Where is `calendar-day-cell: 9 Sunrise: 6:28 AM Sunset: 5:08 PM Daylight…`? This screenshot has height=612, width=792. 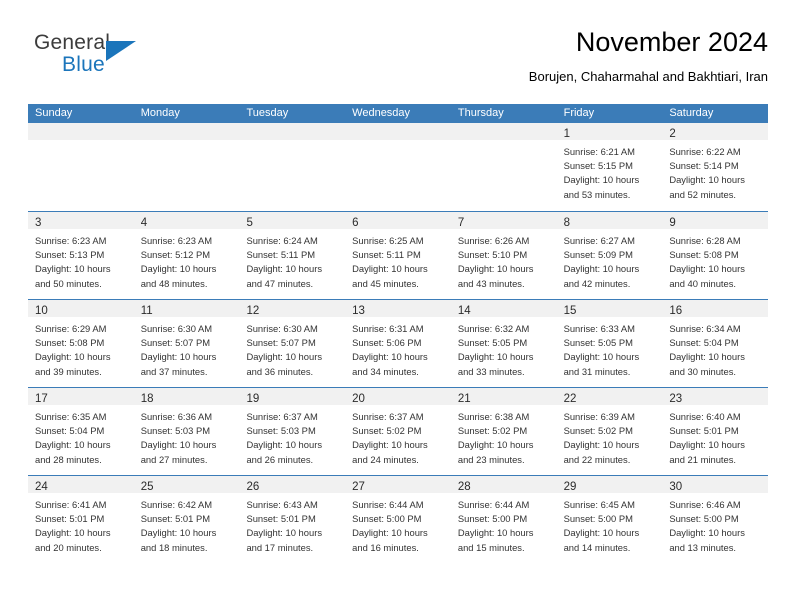
calendar-day-cell: 9 Sunrise: 6:28 AM Sunset: 5:08 PM Daylight… is located at coordinates (715, 255).